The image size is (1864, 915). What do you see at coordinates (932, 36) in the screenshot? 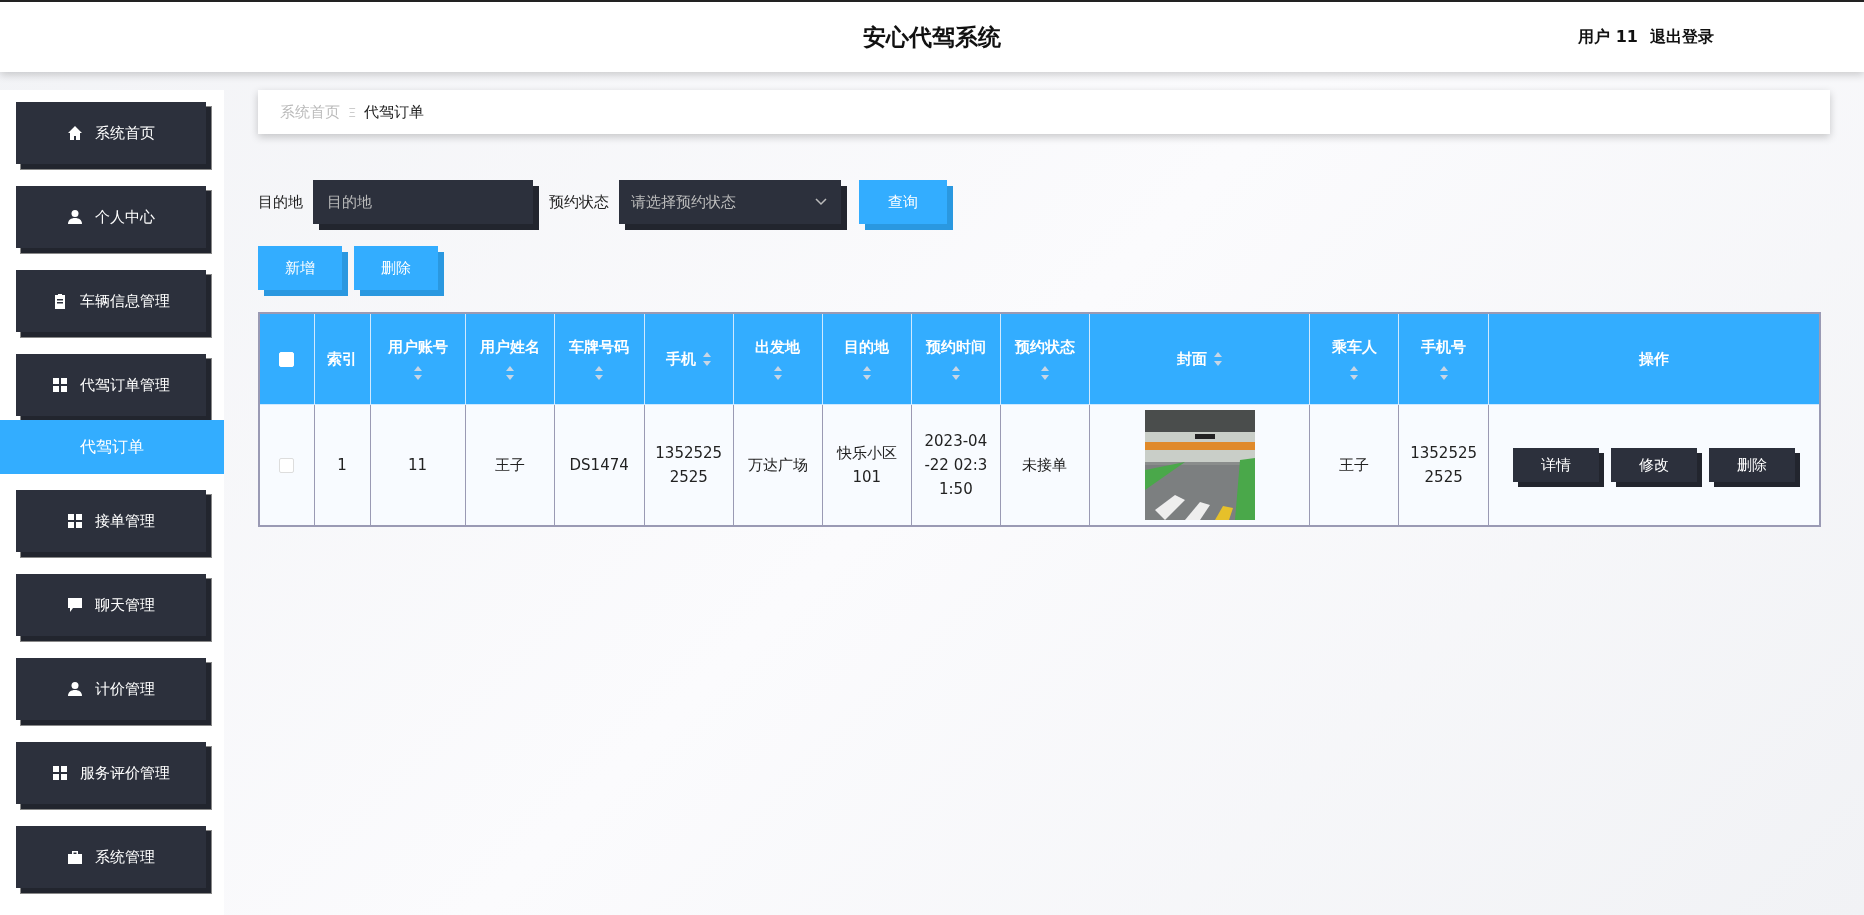
I see `app-title: 安心代驾系统` at bounding box center [932, 36].